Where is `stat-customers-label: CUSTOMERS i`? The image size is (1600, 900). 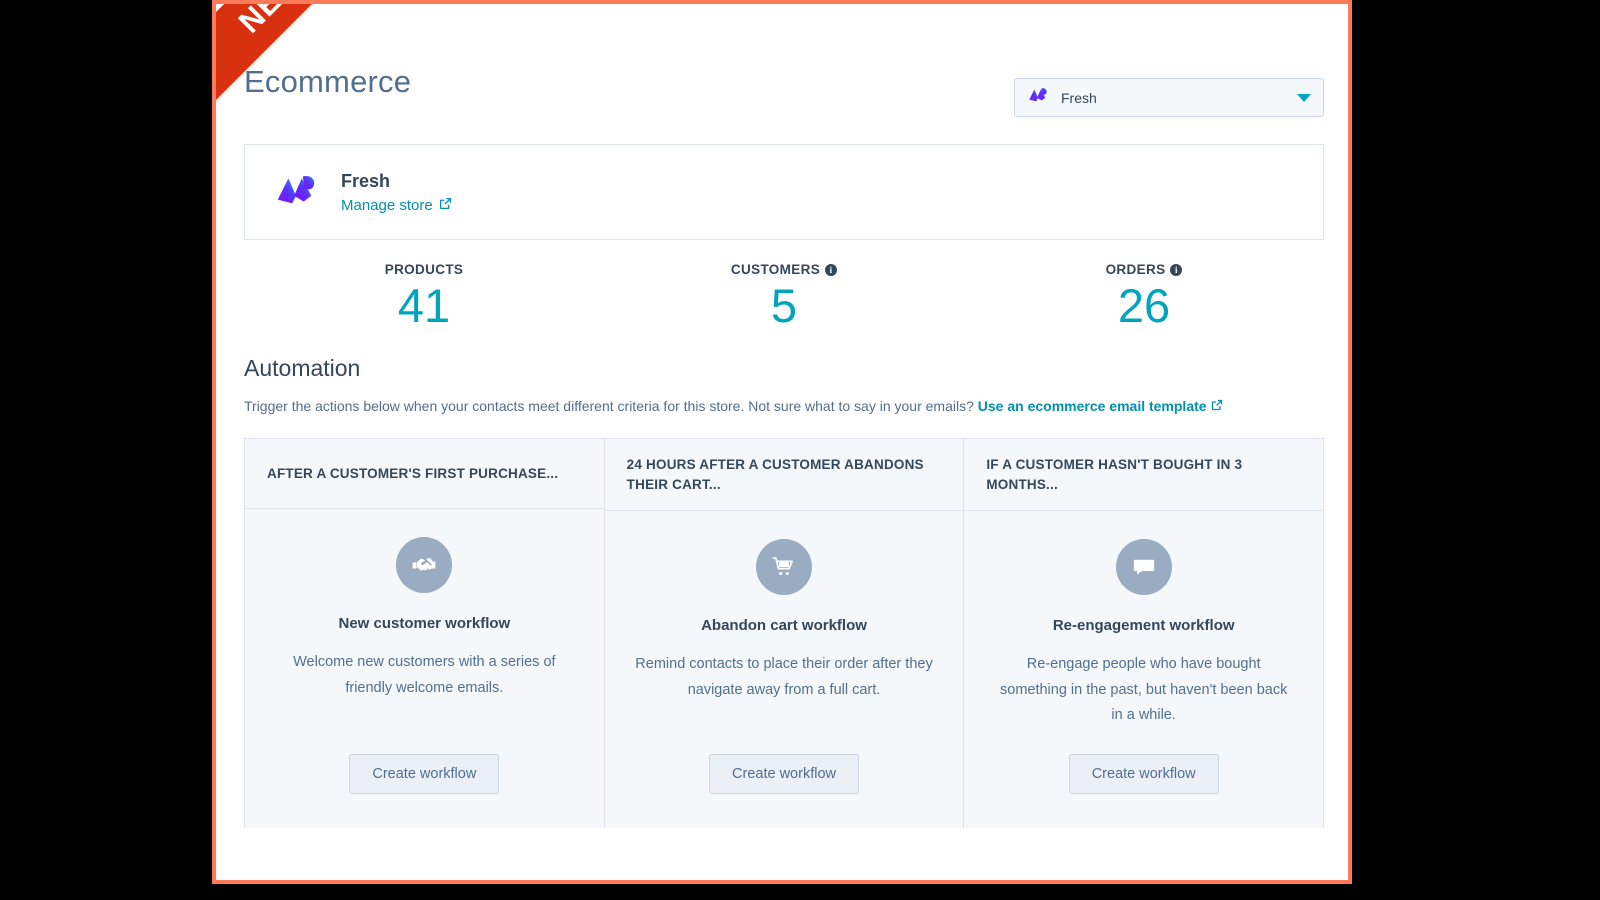
stat-customers-label: CUSTOMERS i is located at coordinates (784, 269).